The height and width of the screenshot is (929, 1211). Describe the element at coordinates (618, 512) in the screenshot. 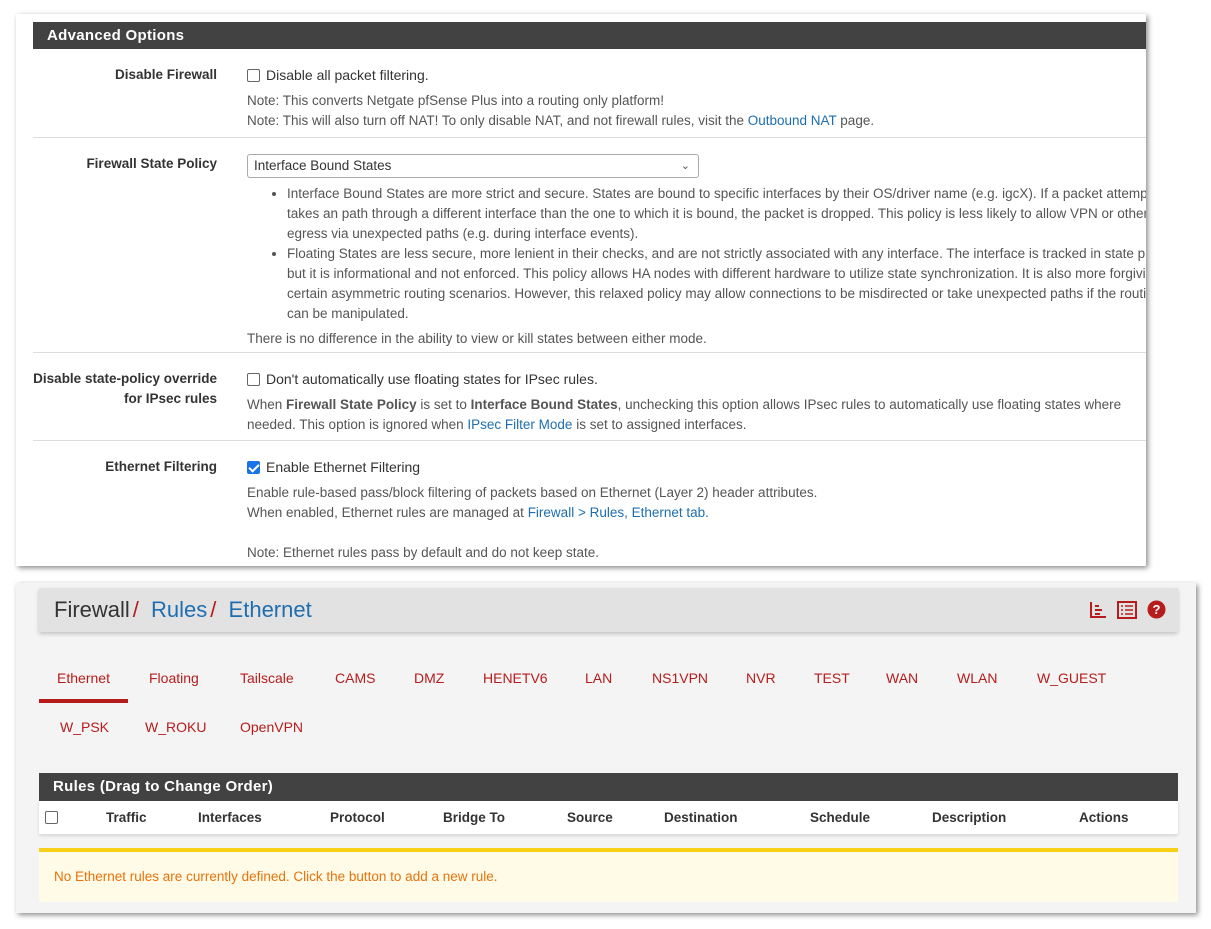

I see `ethernet-rules-link: Firewall > Rules, Ethernet tab.` at that location.